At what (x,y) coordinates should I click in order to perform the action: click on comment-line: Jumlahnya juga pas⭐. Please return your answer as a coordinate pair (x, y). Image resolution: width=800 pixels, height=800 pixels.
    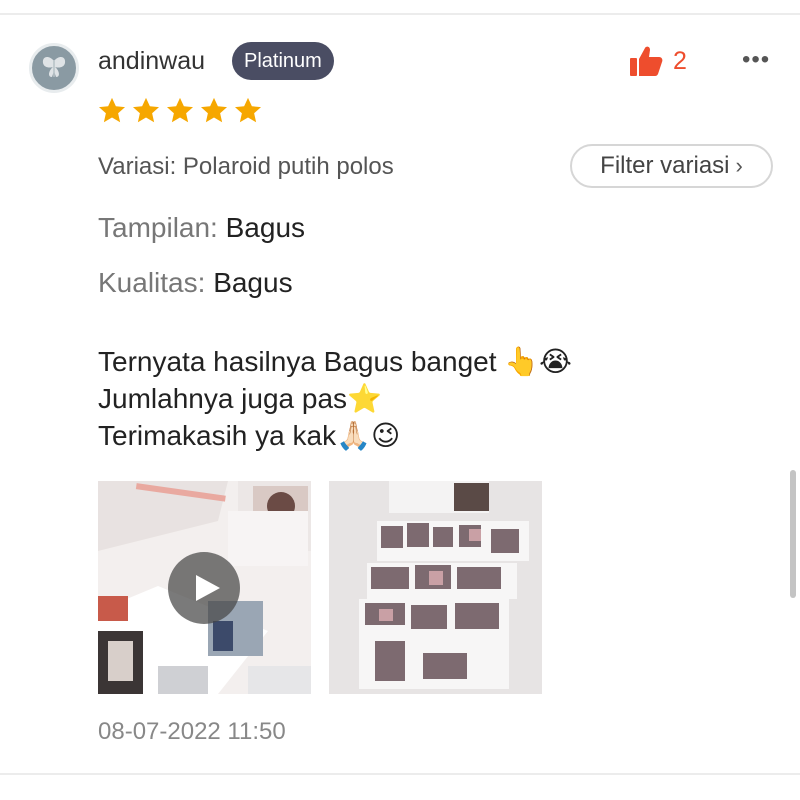
    Looking at the image, I should click on (240, 398).